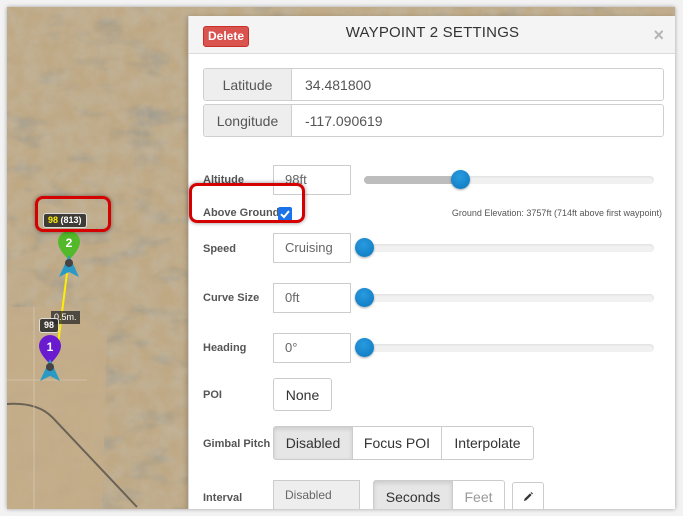  What do you see at coordinates (364, 247) in the screenshot?
I see `speed-slider-thumb` at bounding box center [364, 247].